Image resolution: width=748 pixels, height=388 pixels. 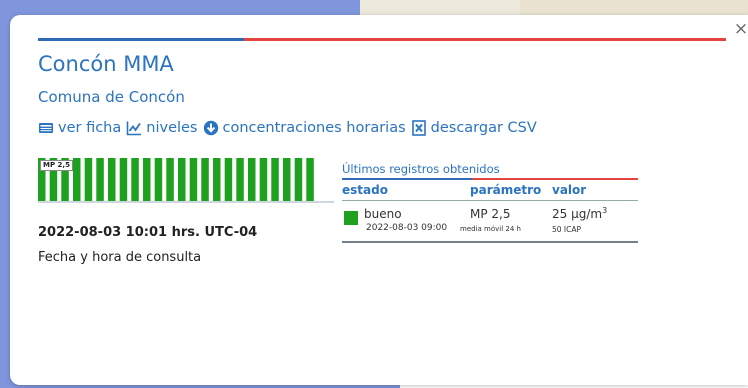 What do you see at coordinates (421, 169) in the screenshot?
I see `records-title: Últimos registros obtenidos` at bounding box center [421, 169].